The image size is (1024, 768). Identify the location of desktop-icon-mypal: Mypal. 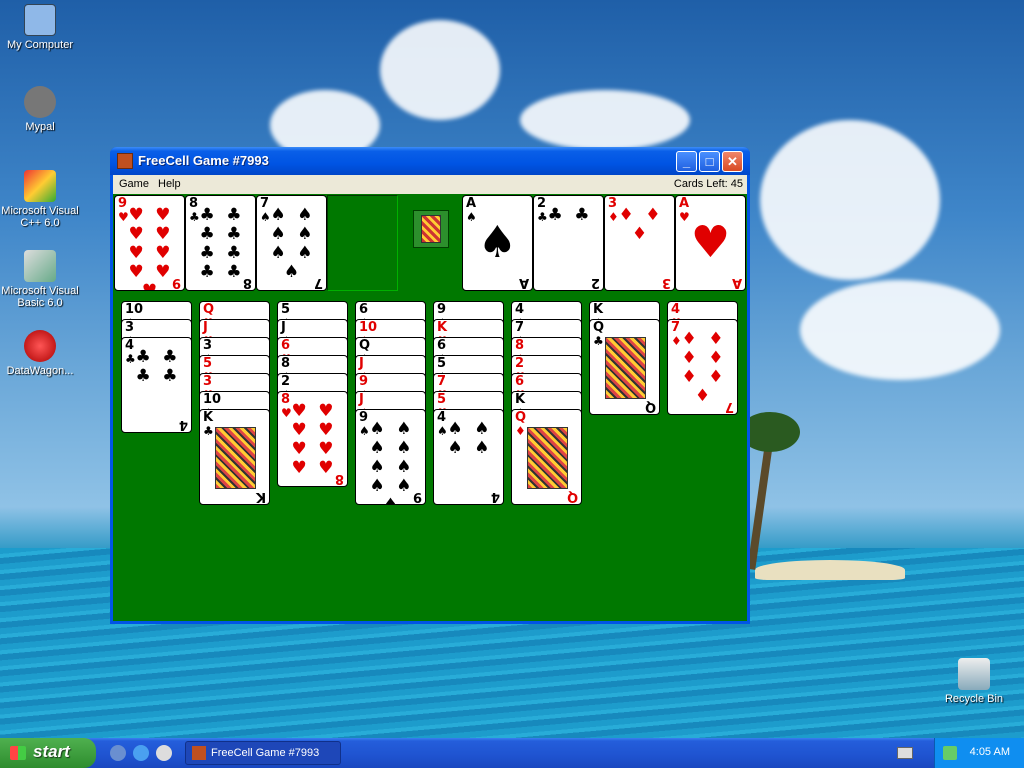
(40, 109).